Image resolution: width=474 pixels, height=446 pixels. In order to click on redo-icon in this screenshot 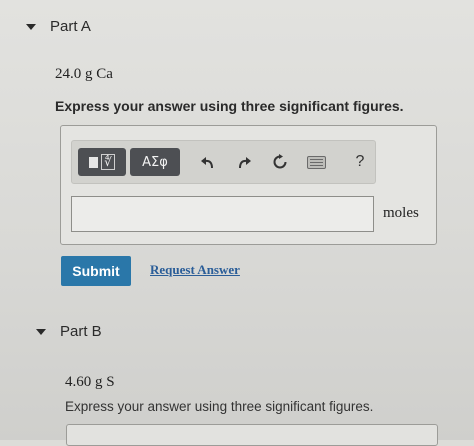, I will do `click(245, 163)`.